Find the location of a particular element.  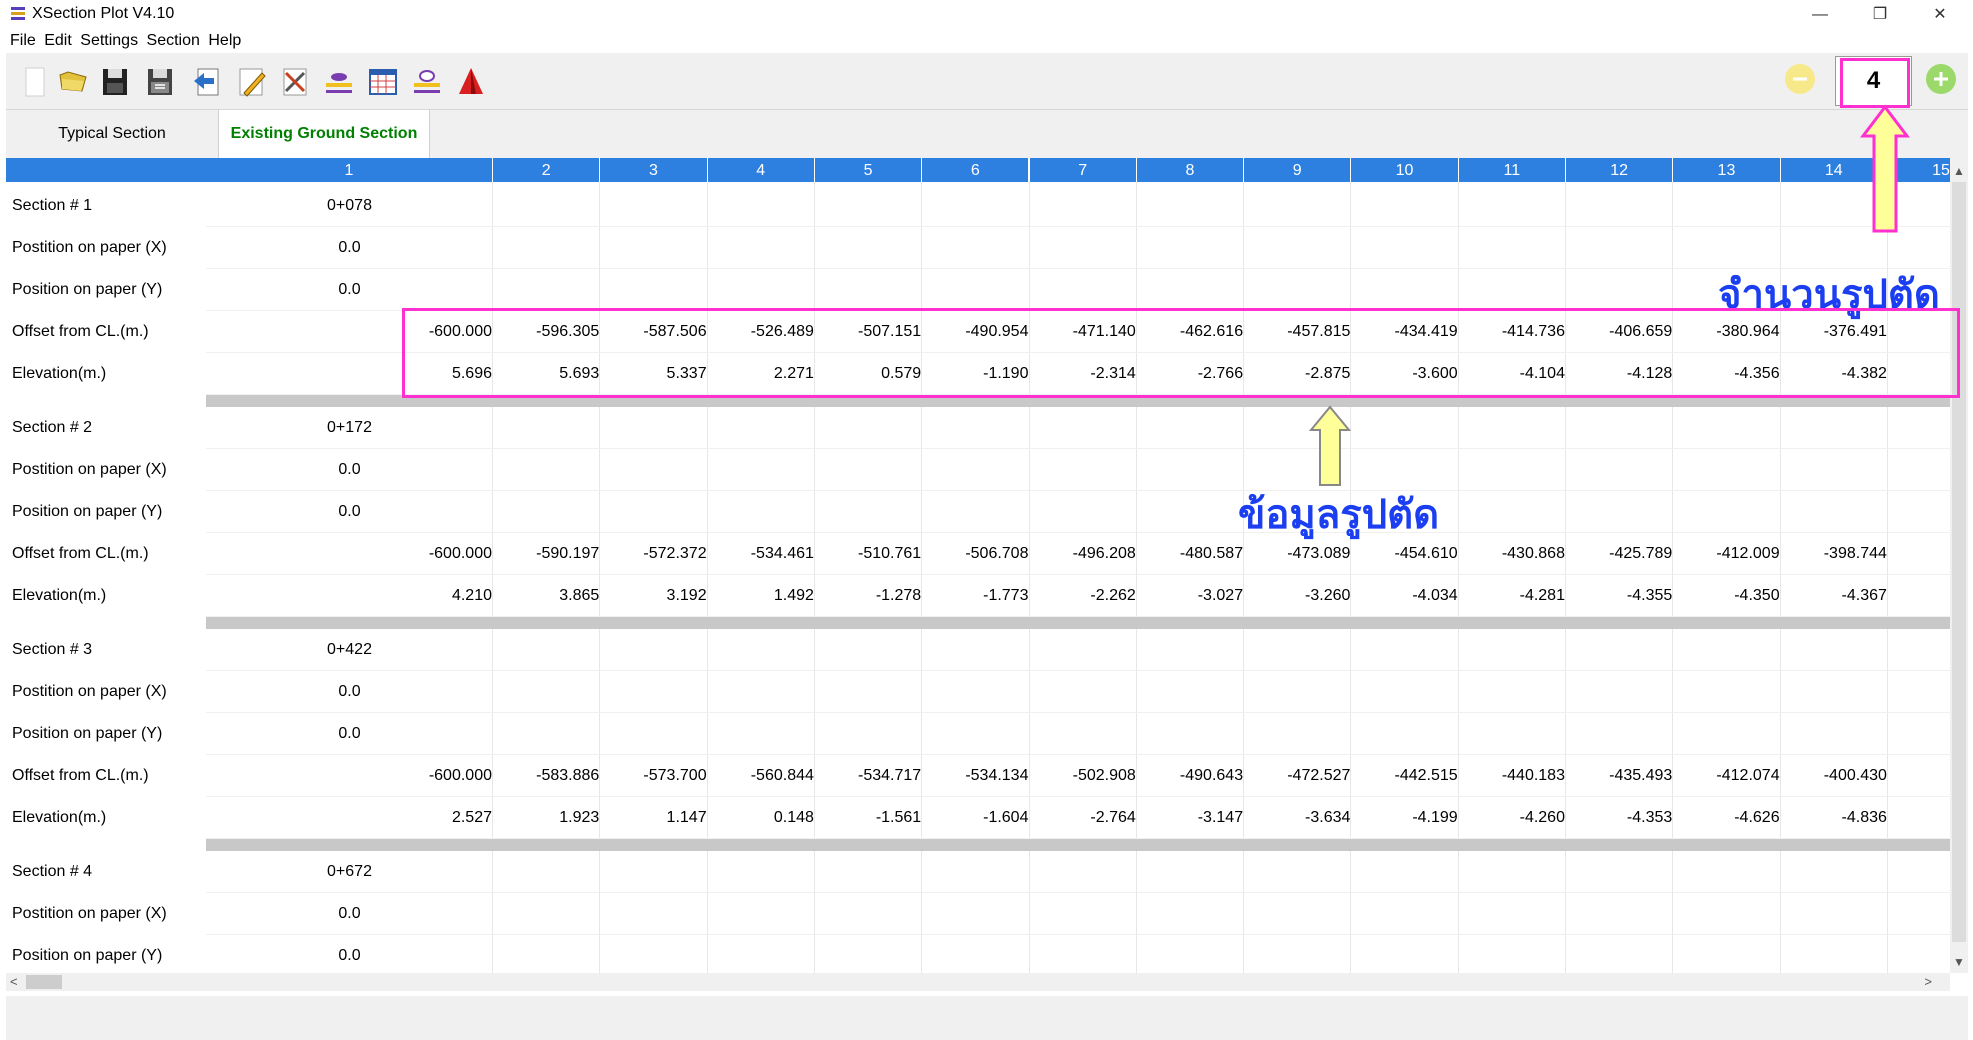

table-cell: 3.192 is located at coordinates (653, 596).